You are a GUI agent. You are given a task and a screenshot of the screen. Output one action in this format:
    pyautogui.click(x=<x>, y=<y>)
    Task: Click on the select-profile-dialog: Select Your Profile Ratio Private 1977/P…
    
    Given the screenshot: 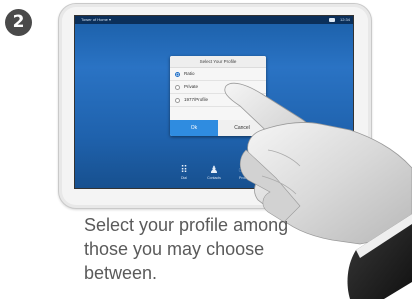 What is the action you would take?
    pyautogui.click(x=218, y=96)
    